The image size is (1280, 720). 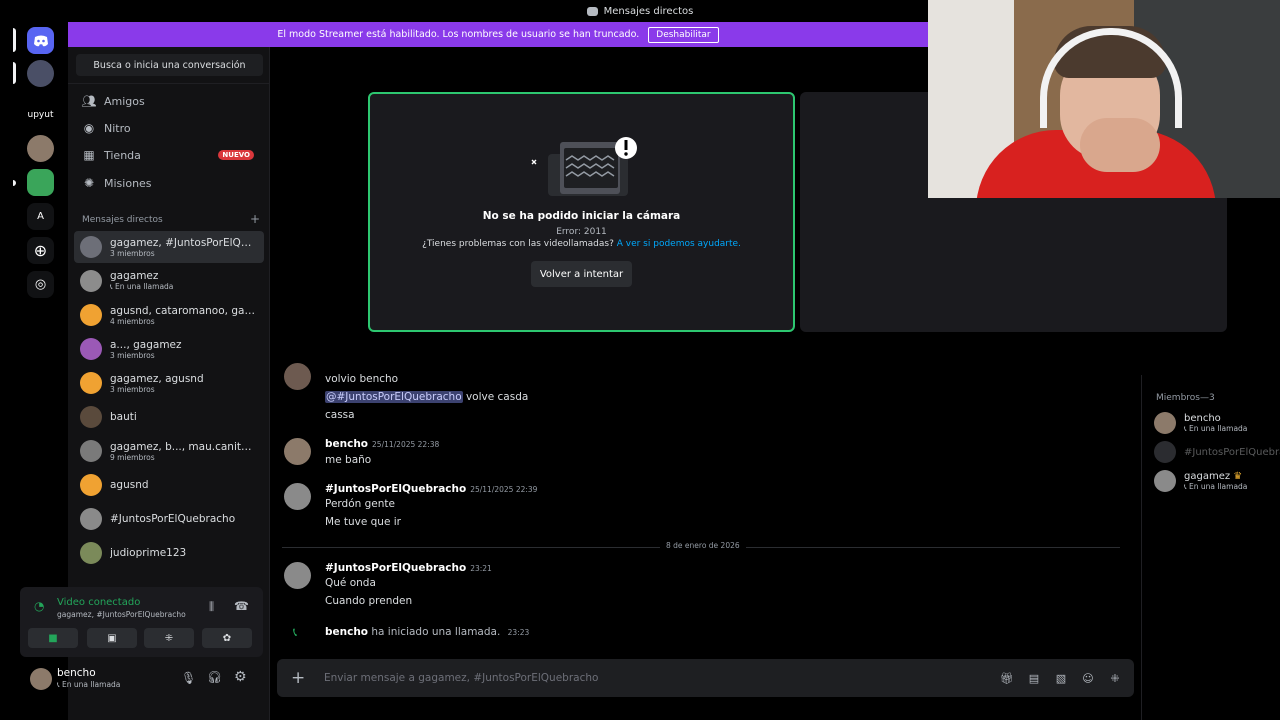 I want to click on member-item: #JuntosPorElQuebracho, so click(x=1217, y=452).